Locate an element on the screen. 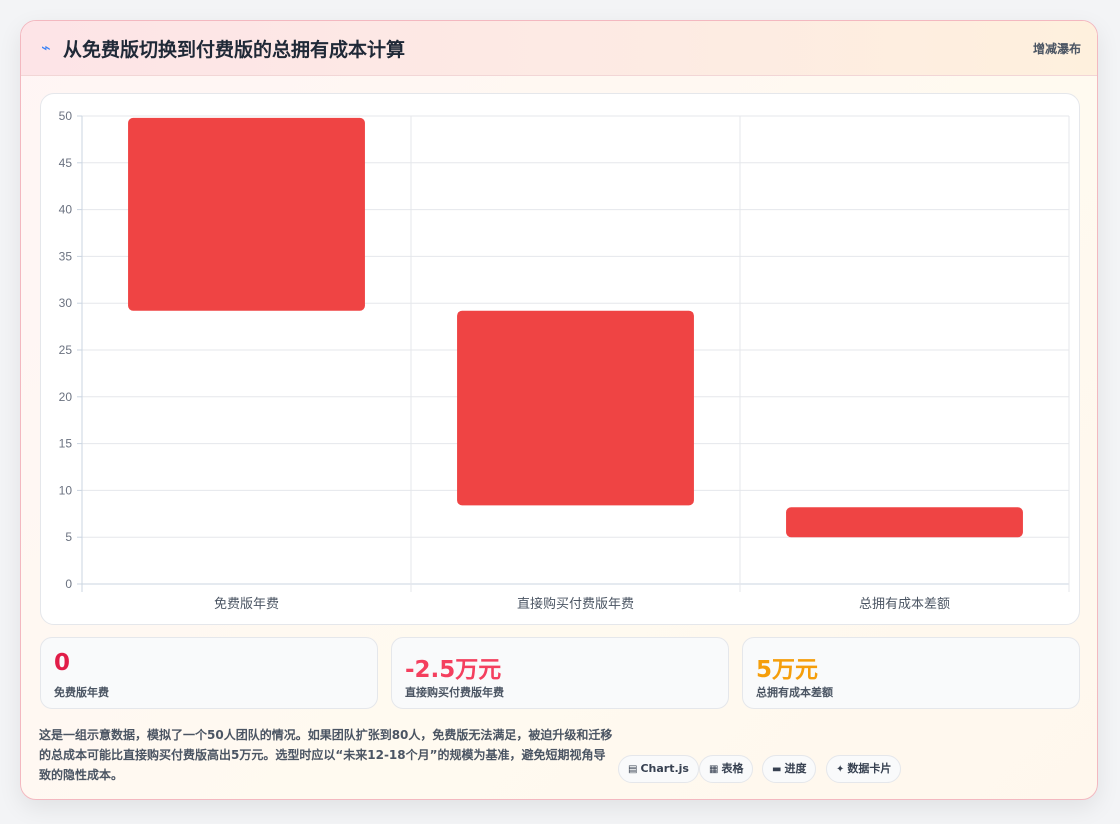 The image size is (1120, 824). lightning-icon: ⌁ is located at coordinates (46, 47).